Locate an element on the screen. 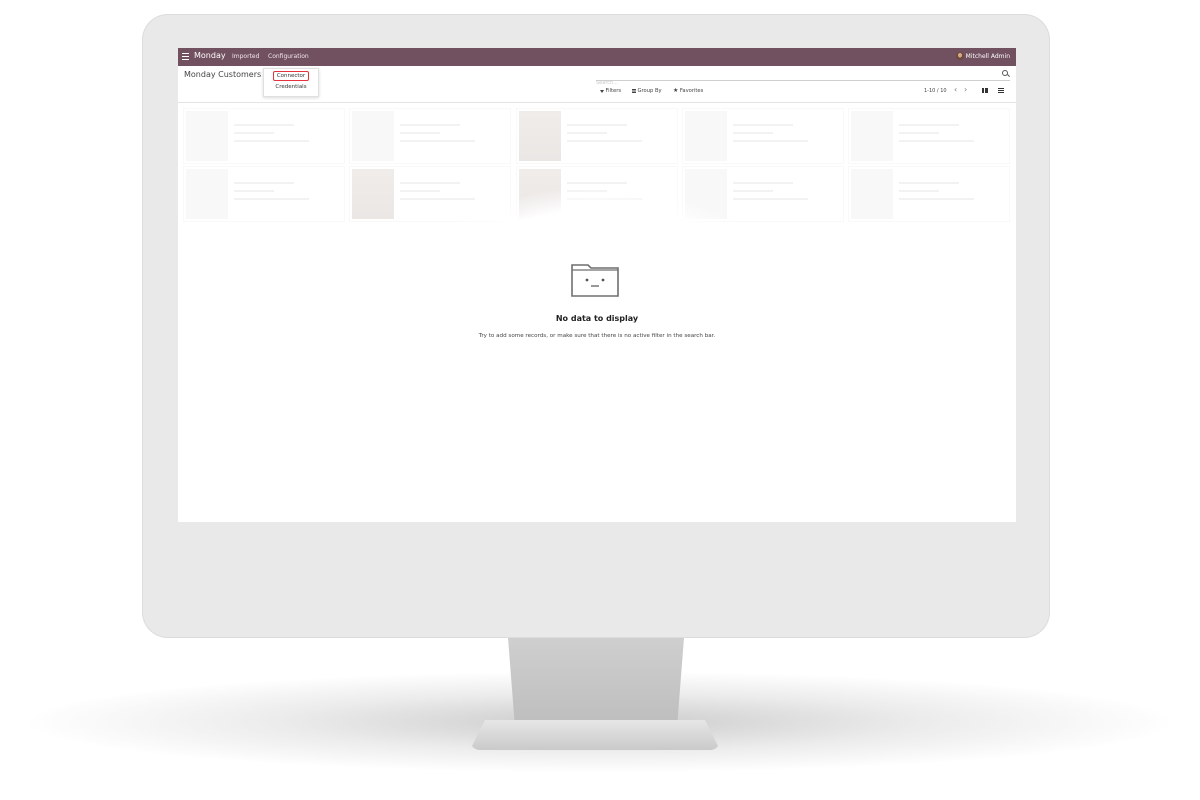 This screenshot has width=1200, height=800. favorites-label: Favorites is located at coordinates (691, 91).